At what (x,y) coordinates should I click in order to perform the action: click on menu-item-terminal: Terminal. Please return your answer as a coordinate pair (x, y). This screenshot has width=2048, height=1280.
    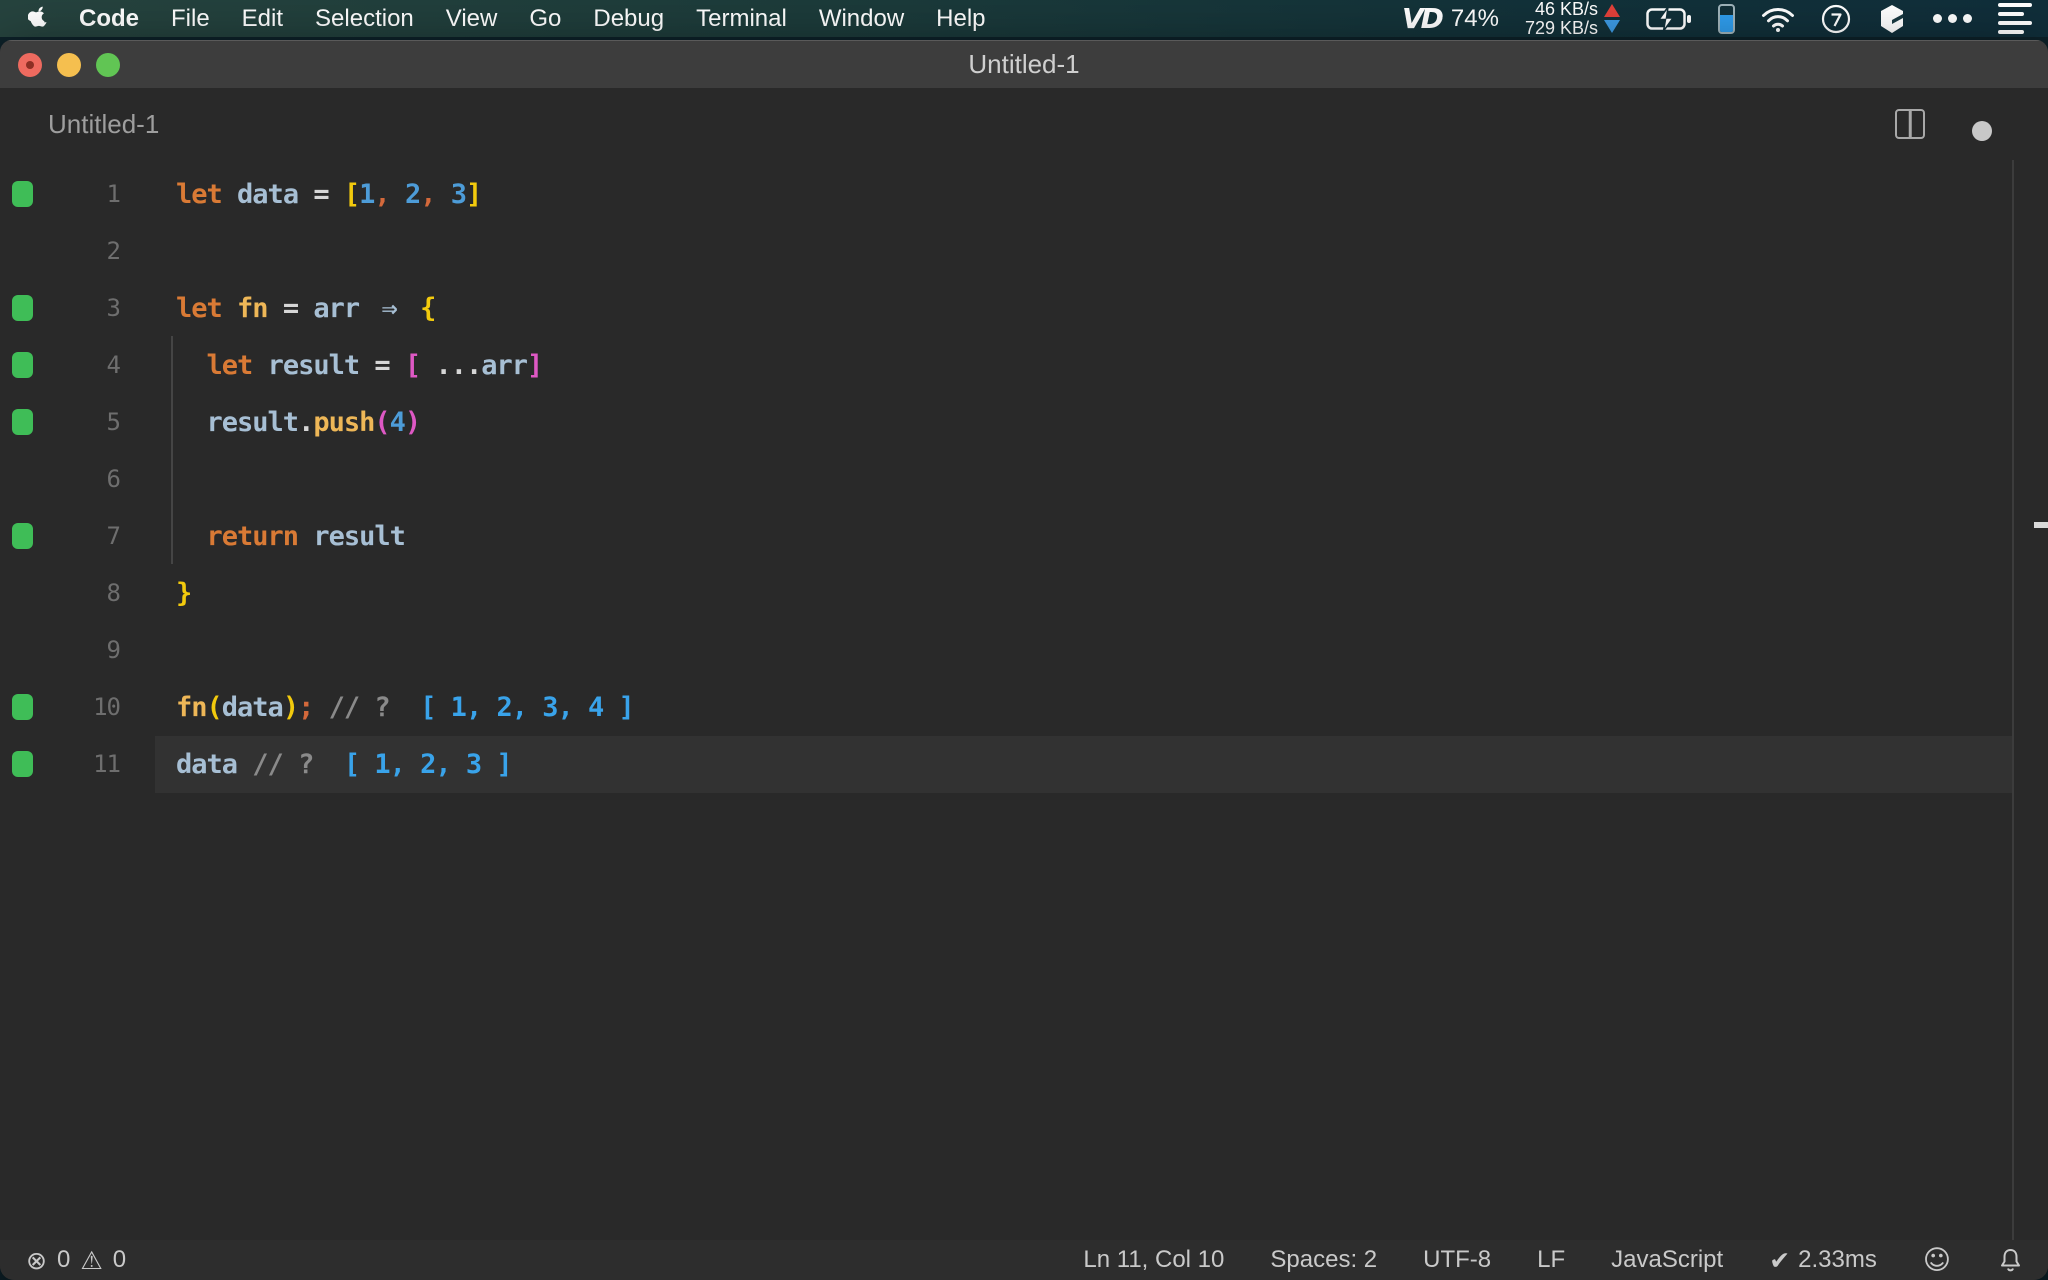
    Looking at the image, I should click on (741, 19).